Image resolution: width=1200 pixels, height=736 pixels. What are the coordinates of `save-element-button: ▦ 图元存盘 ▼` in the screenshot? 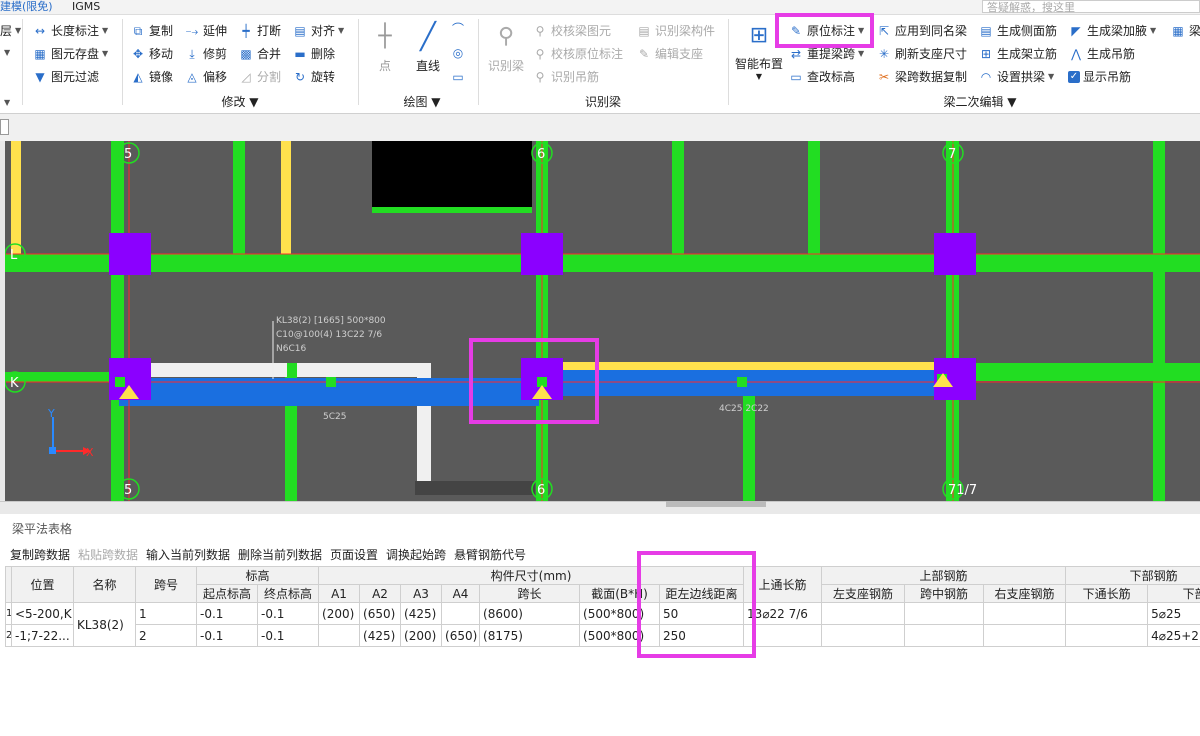 It's located at (70, 54).